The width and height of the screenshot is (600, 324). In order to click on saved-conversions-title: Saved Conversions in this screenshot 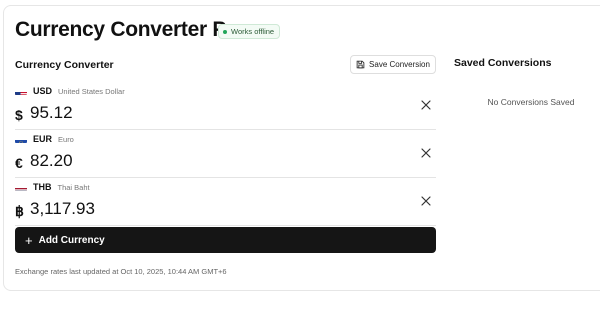, I will do `click(503, 63)`.